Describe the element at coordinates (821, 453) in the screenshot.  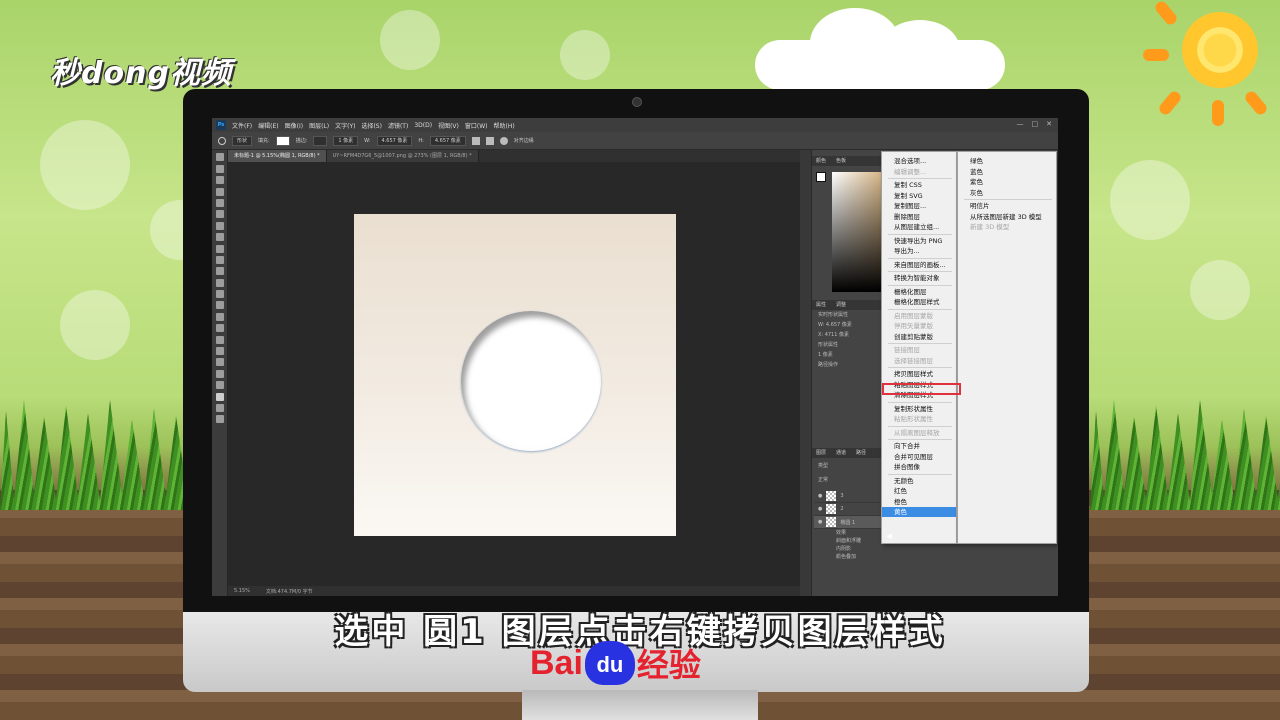
I see `tab-layers: 图层` at that location.